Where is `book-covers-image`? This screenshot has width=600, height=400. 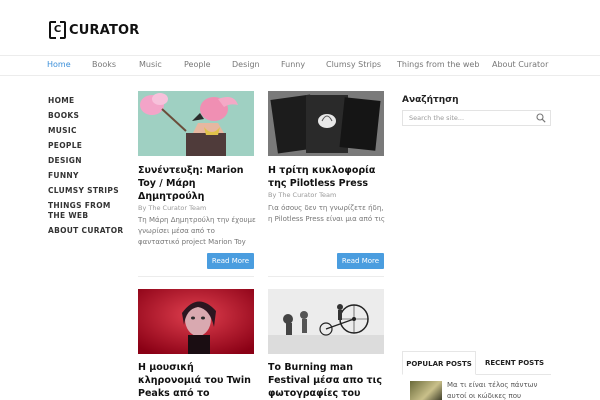
book-covers-image is located at coordinates (326, 123).